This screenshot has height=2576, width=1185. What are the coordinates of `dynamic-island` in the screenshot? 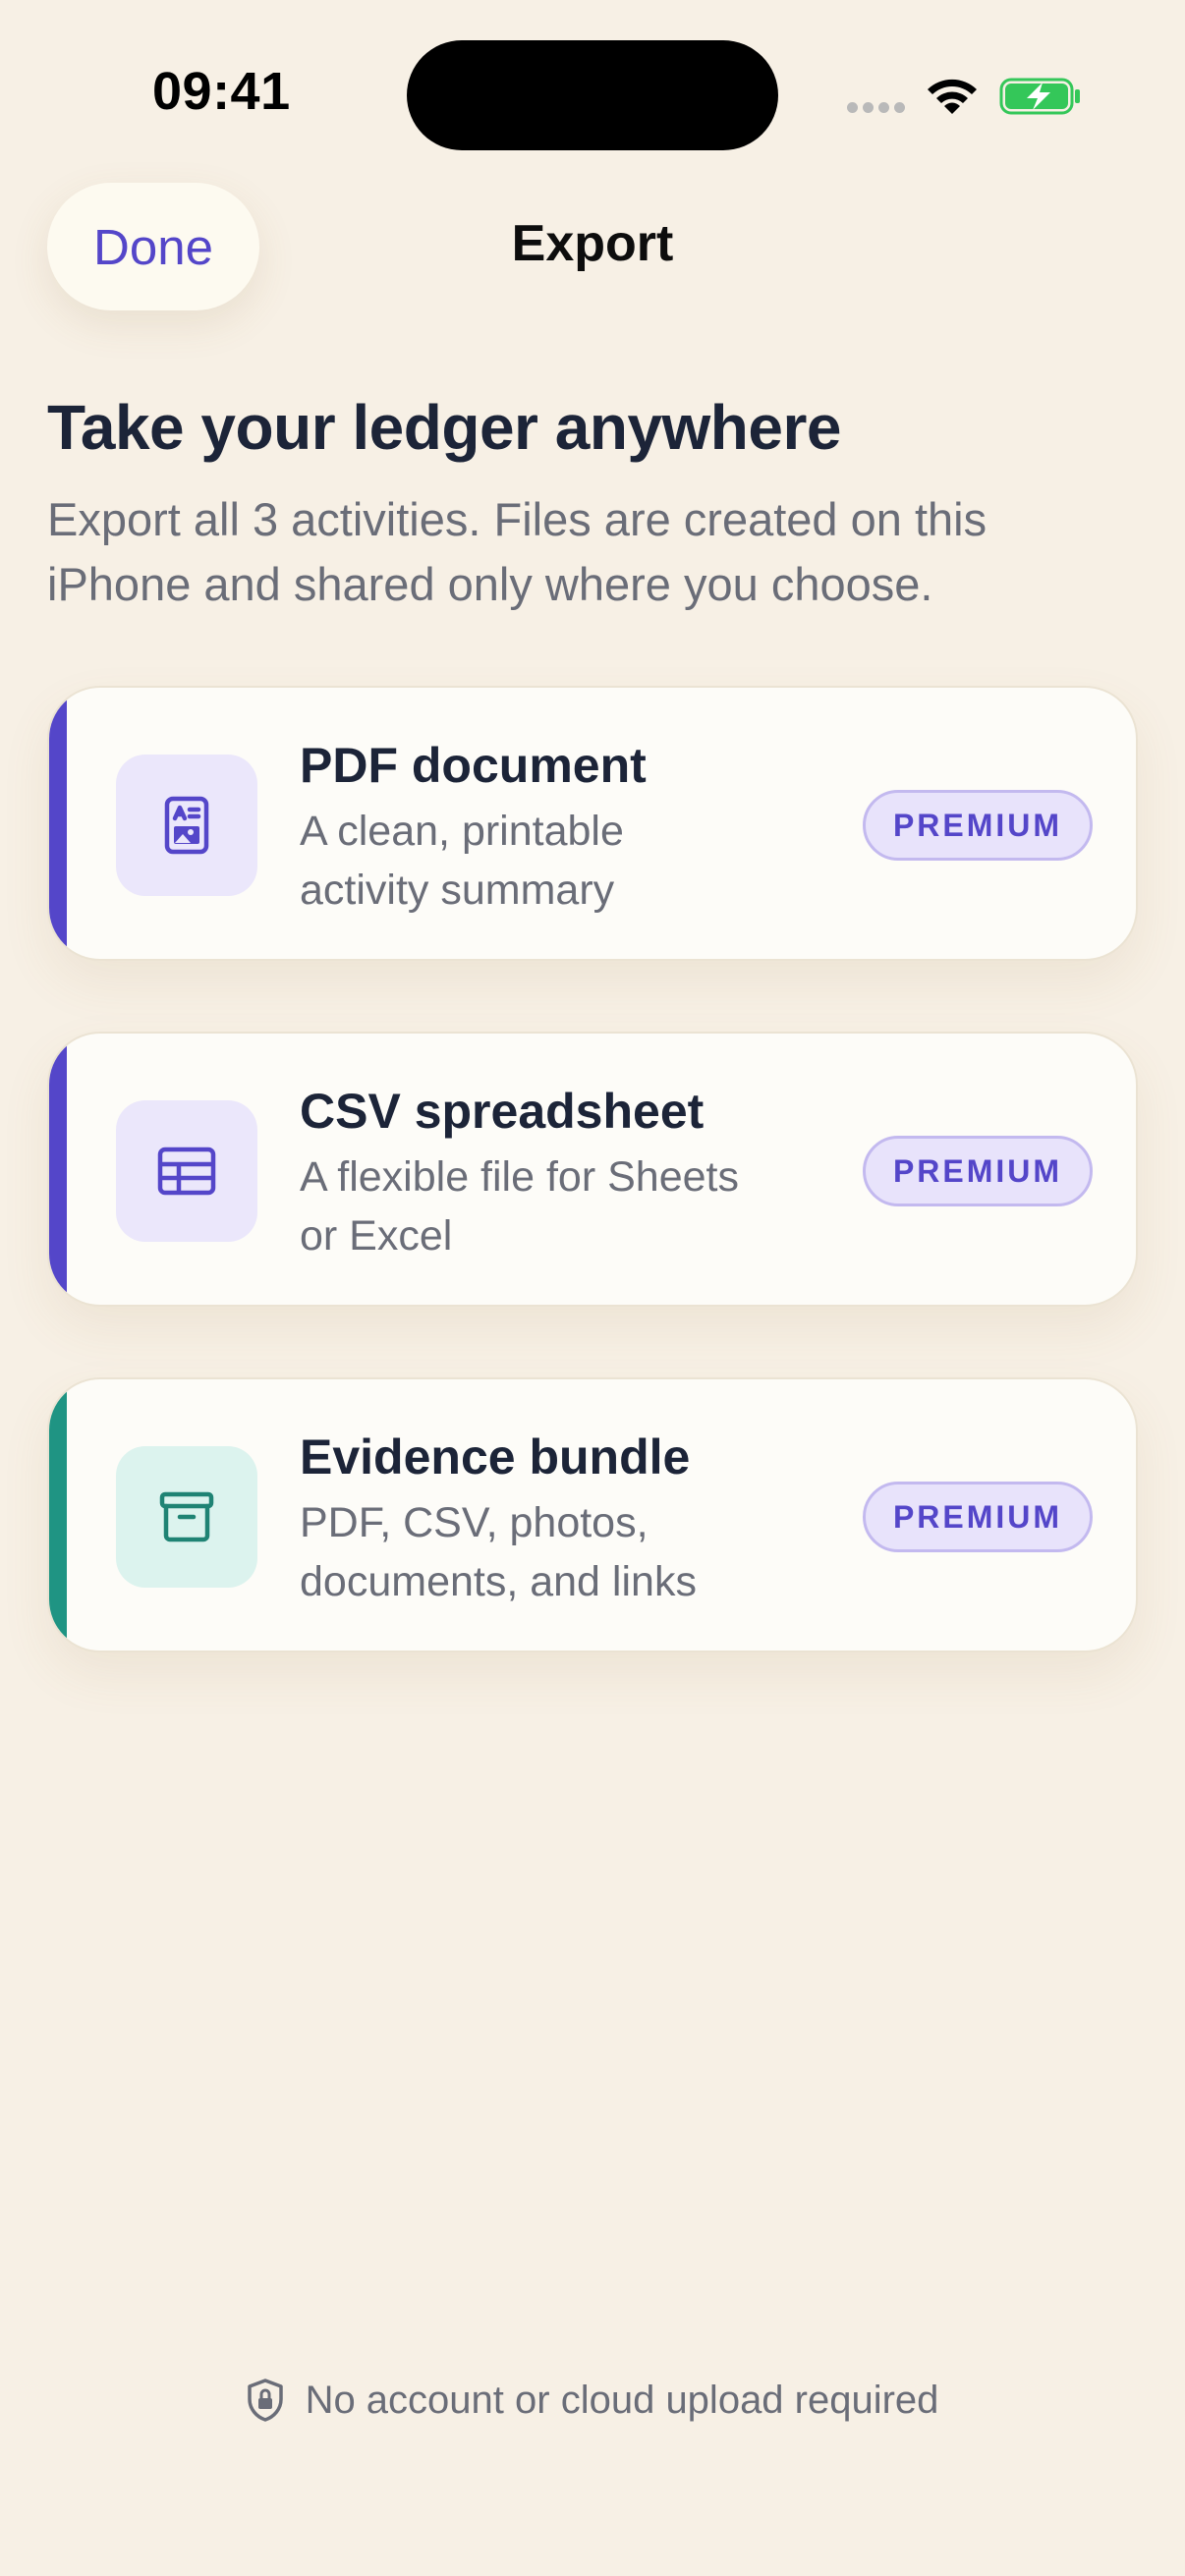 It's located at (592, 95).